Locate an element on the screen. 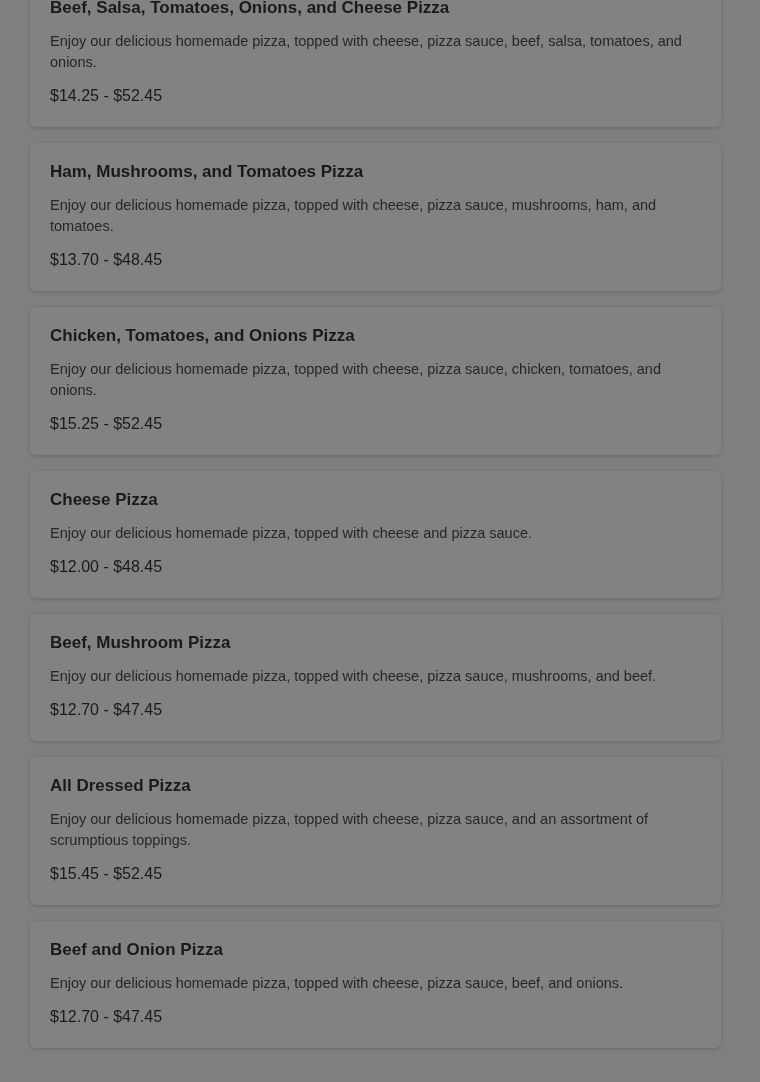 The width and height of the screenshot is (760, 1082). menu-item-card: Chicken, Tomatoes, and Onions Pizza Enjoy our delicious homemade pizza, topped with cheese, pizza sauce, chicken, tomatoes, and onions. $15.25 - $52.45 is located at coordinates (375, 381).